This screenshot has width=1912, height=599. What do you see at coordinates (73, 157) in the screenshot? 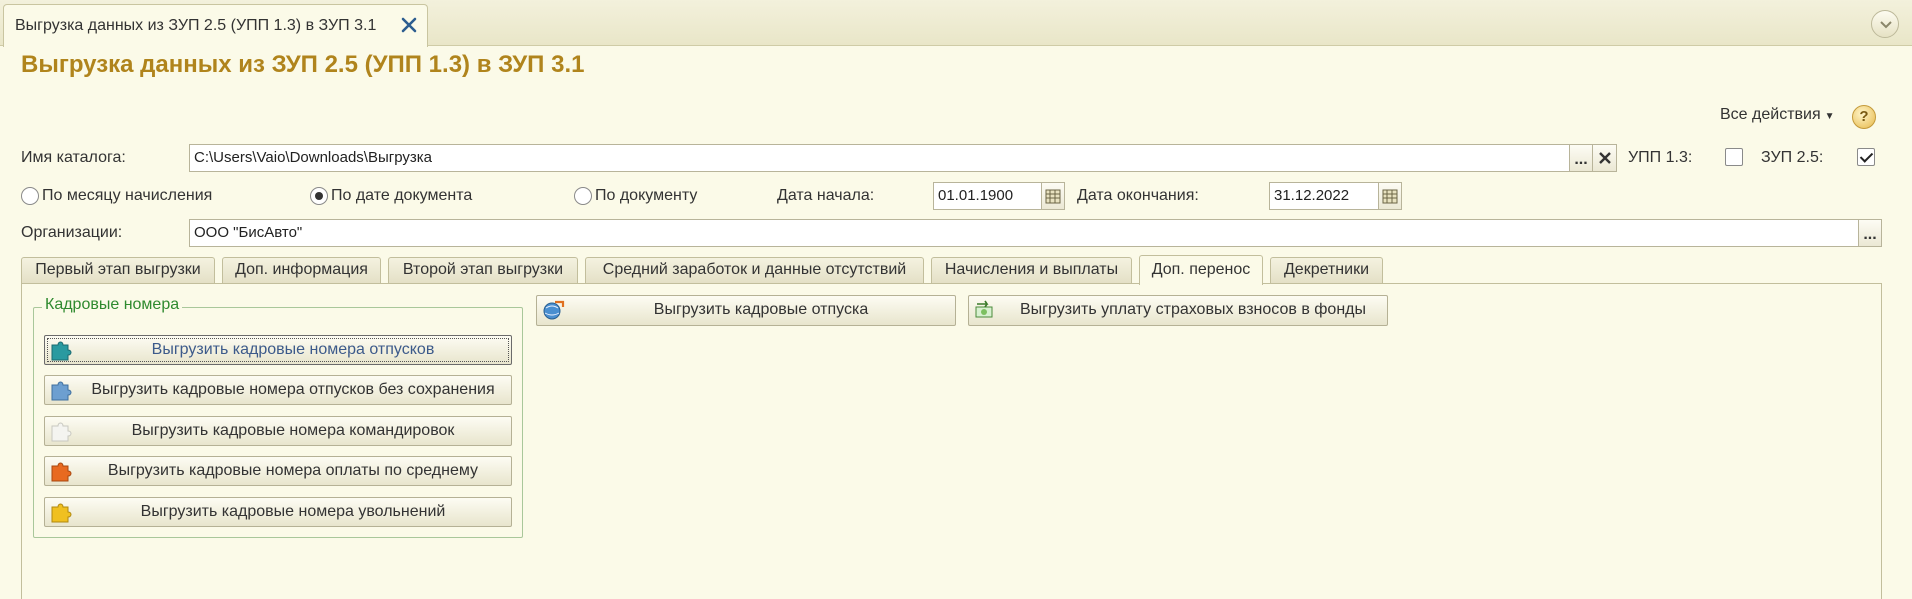
I see `catalog-label: Имя каталога:` at bounding box center [73, 157].